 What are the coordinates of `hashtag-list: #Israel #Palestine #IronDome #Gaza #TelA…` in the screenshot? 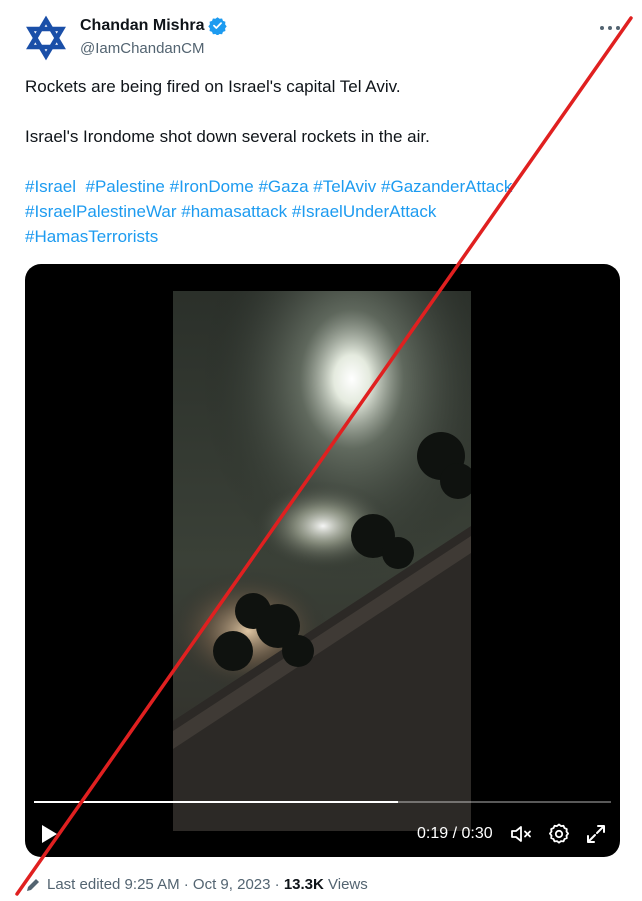 It's located at (325, 211).